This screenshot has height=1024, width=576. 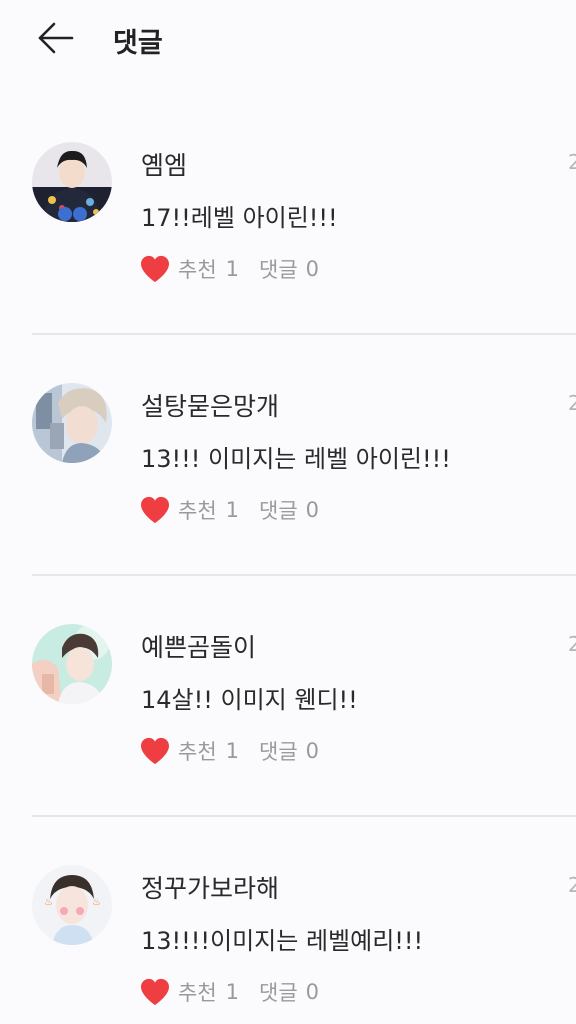 What do you see at coordinates (296, 459) in the screenshot?
I see `comment-text: 13!!! 이미지는 레벨 아이린!!!` at bounding box center [296, 459].